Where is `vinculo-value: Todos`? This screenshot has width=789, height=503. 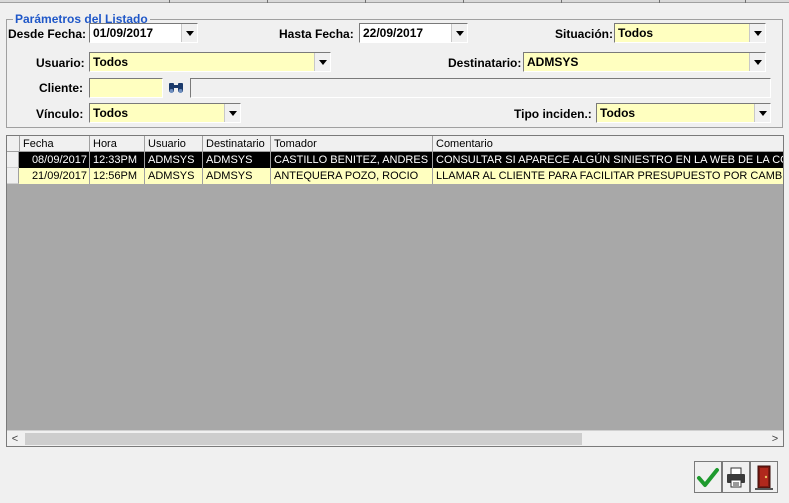 vinculo-value: Todos is located at coordinates (111, 113).